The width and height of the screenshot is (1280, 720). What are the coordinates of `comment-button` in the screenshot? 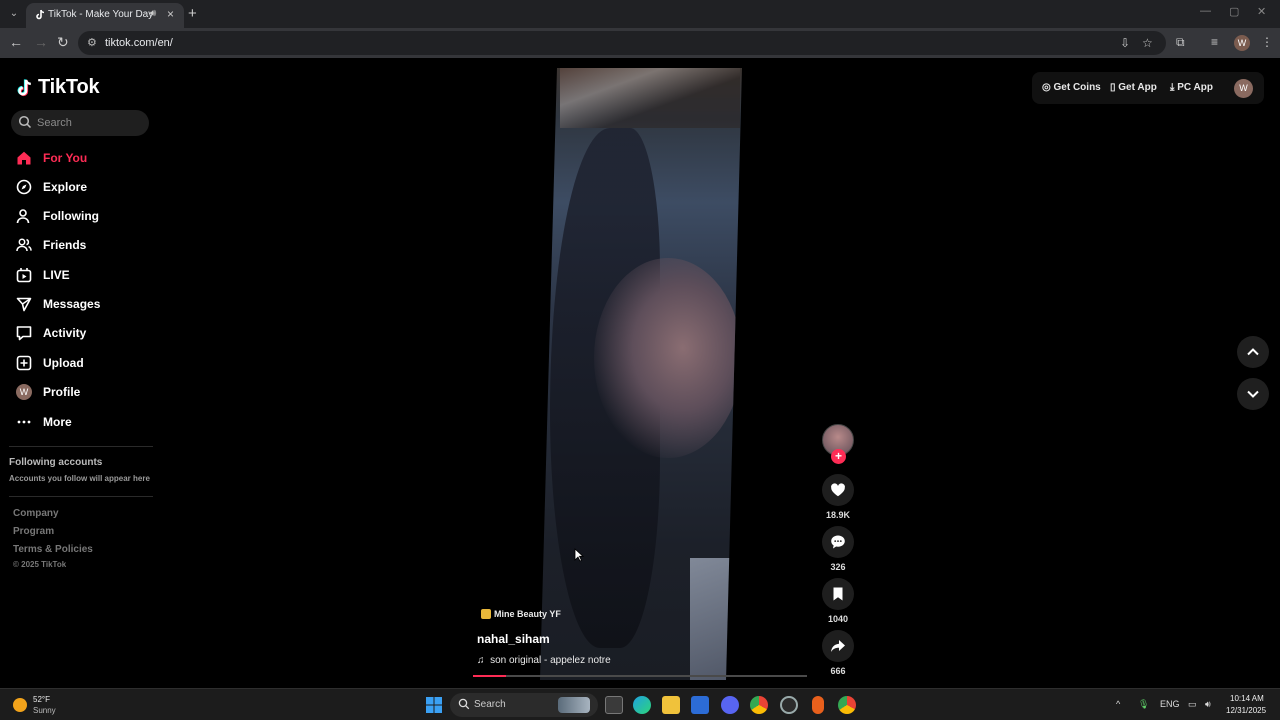 It's located at (838, 542).